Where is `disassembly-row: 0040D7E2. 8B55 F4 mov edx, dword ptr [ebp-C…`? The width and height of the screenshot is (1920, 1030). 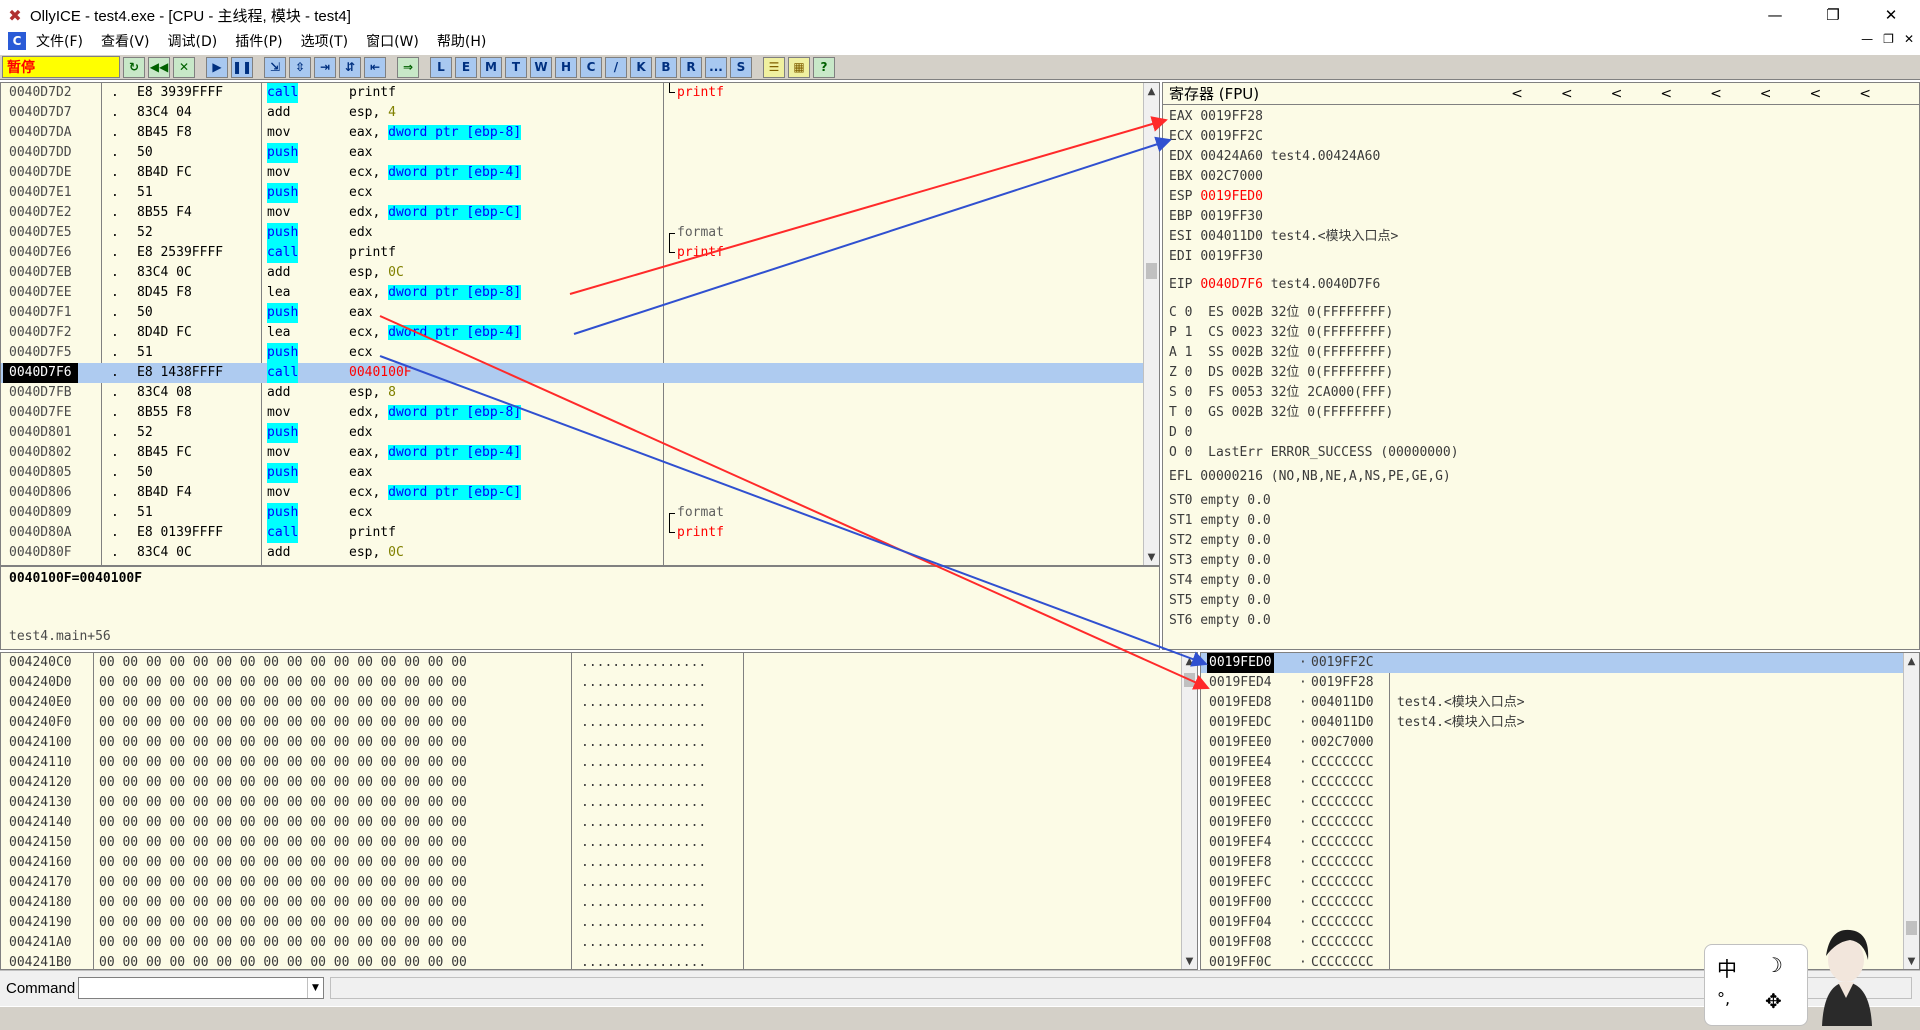
disassembly-row: 0040D7E2. 8B55 F4 mov edx, dword ptr [ebp-C… is located at coordinates (580, 213).